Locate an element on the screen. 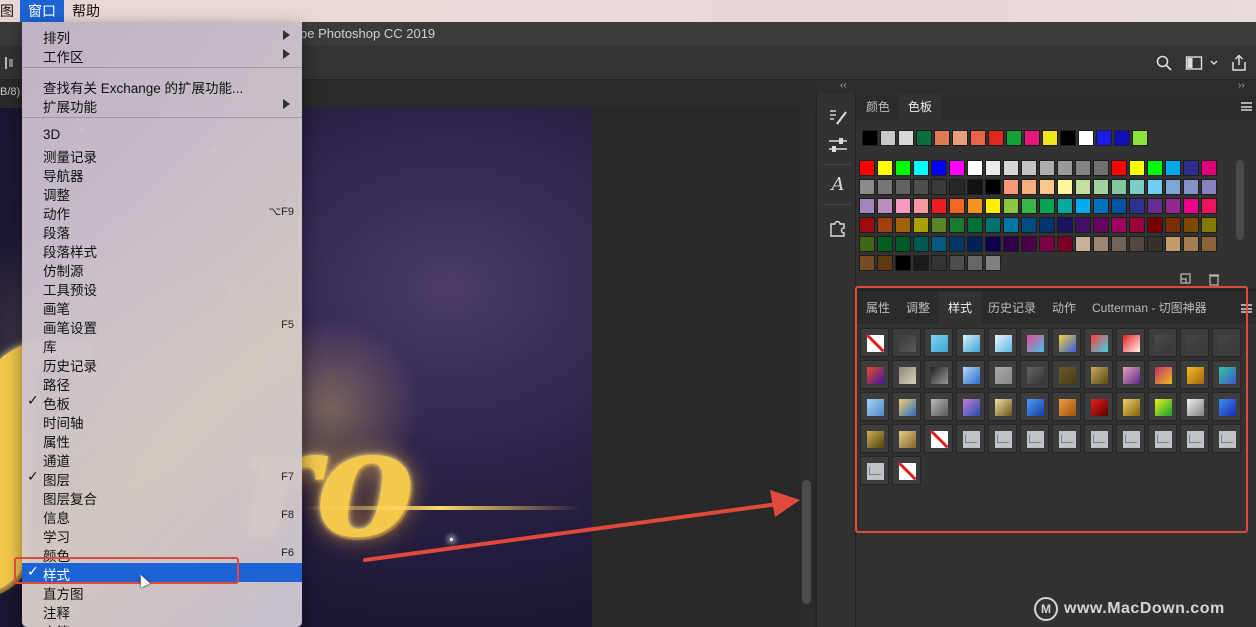 The height and width of the screenshot is (627, 1256). menu-item: 调整 is located at coordinates (162, 193).